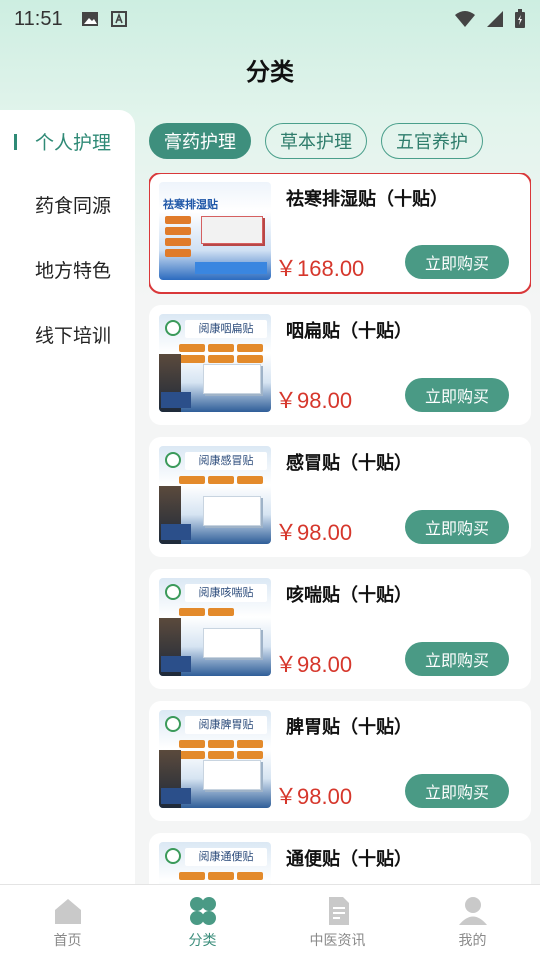 The height and width of the screenshot is (960, 540). I want to click on product-thumbnail: 阅康咳喘贴, so click(215, 627).